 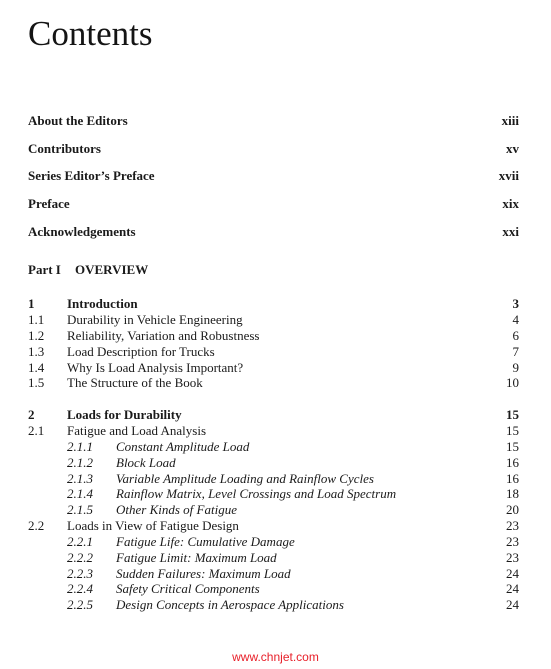 I want to click on section-title: Load Description for Trucks, so click(x=141, y=351).